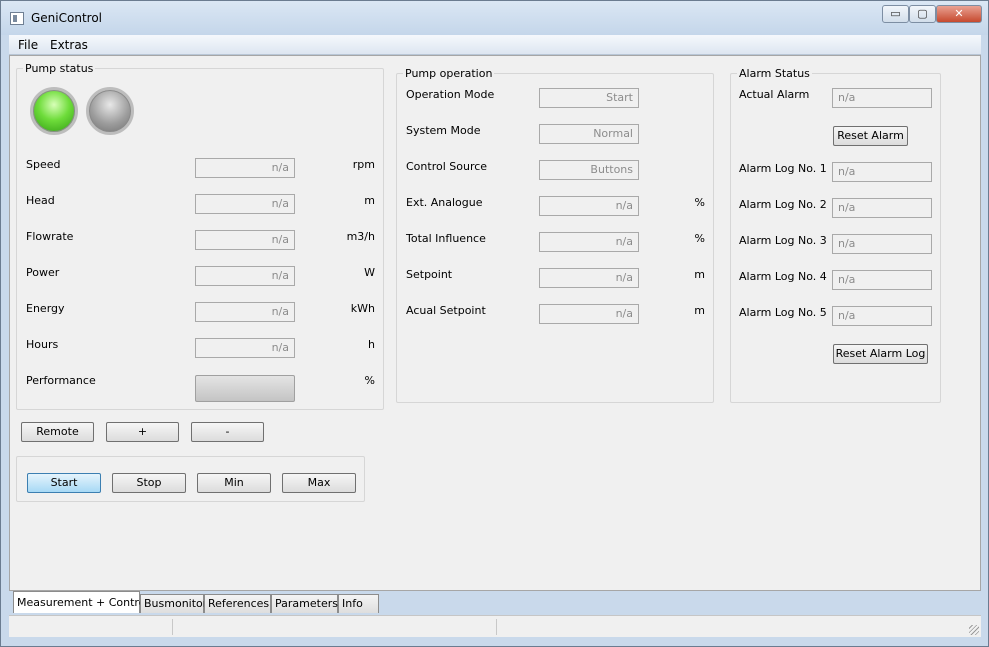 The width and height of the screenshot is (989, 647). I want to click on menu-extras: Extras, so click(69, 45).